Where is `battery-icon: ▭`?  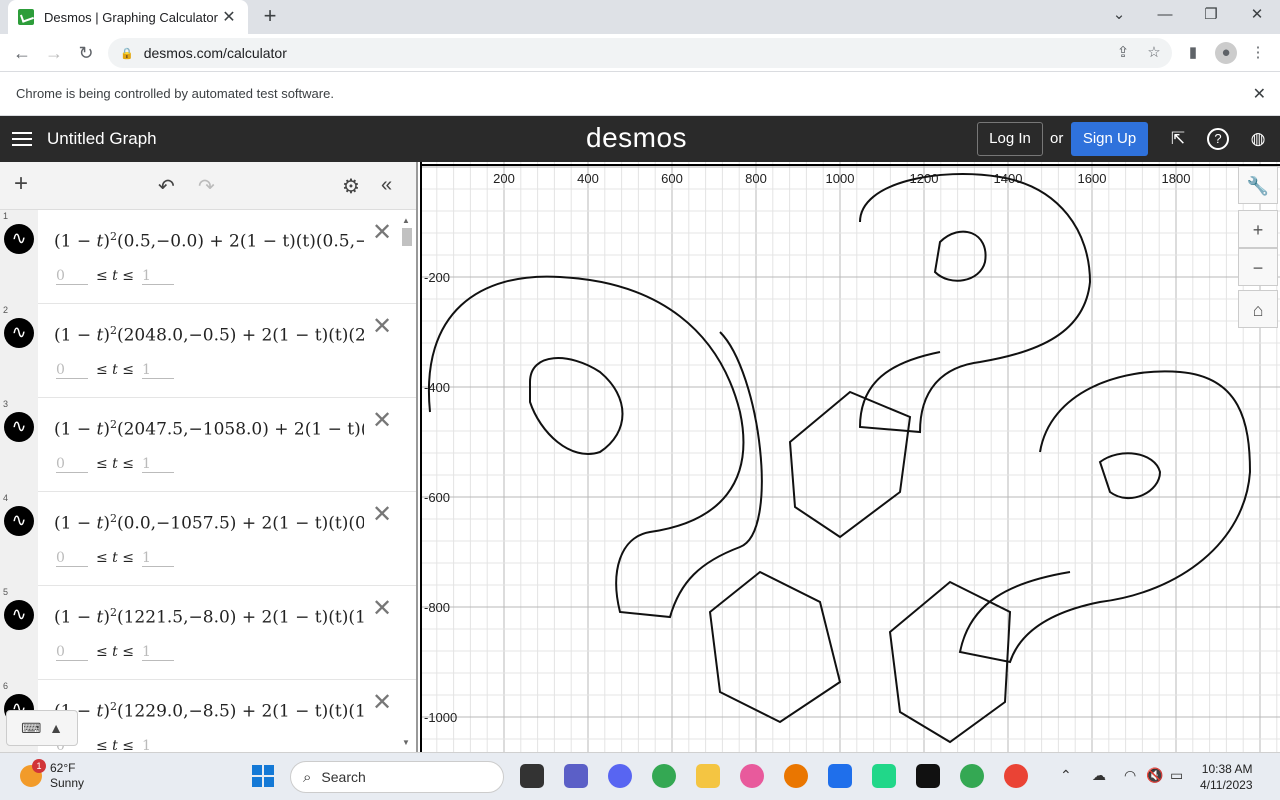 battery-icon: ▭ is located at coordinates (1176, 775).